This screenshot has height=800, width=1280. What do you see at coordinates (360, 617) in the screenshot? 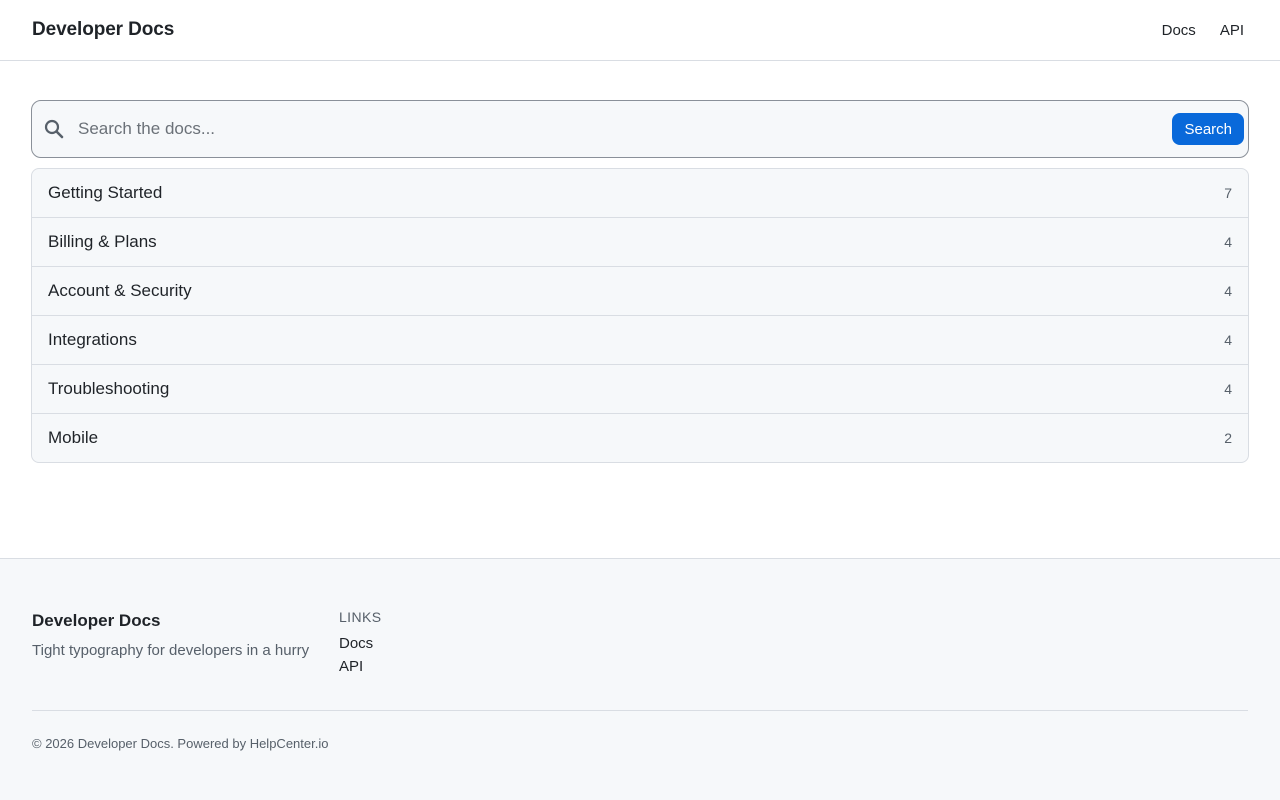
I see `footer-links-heading: LINKS` at bounding box center [360, 617].